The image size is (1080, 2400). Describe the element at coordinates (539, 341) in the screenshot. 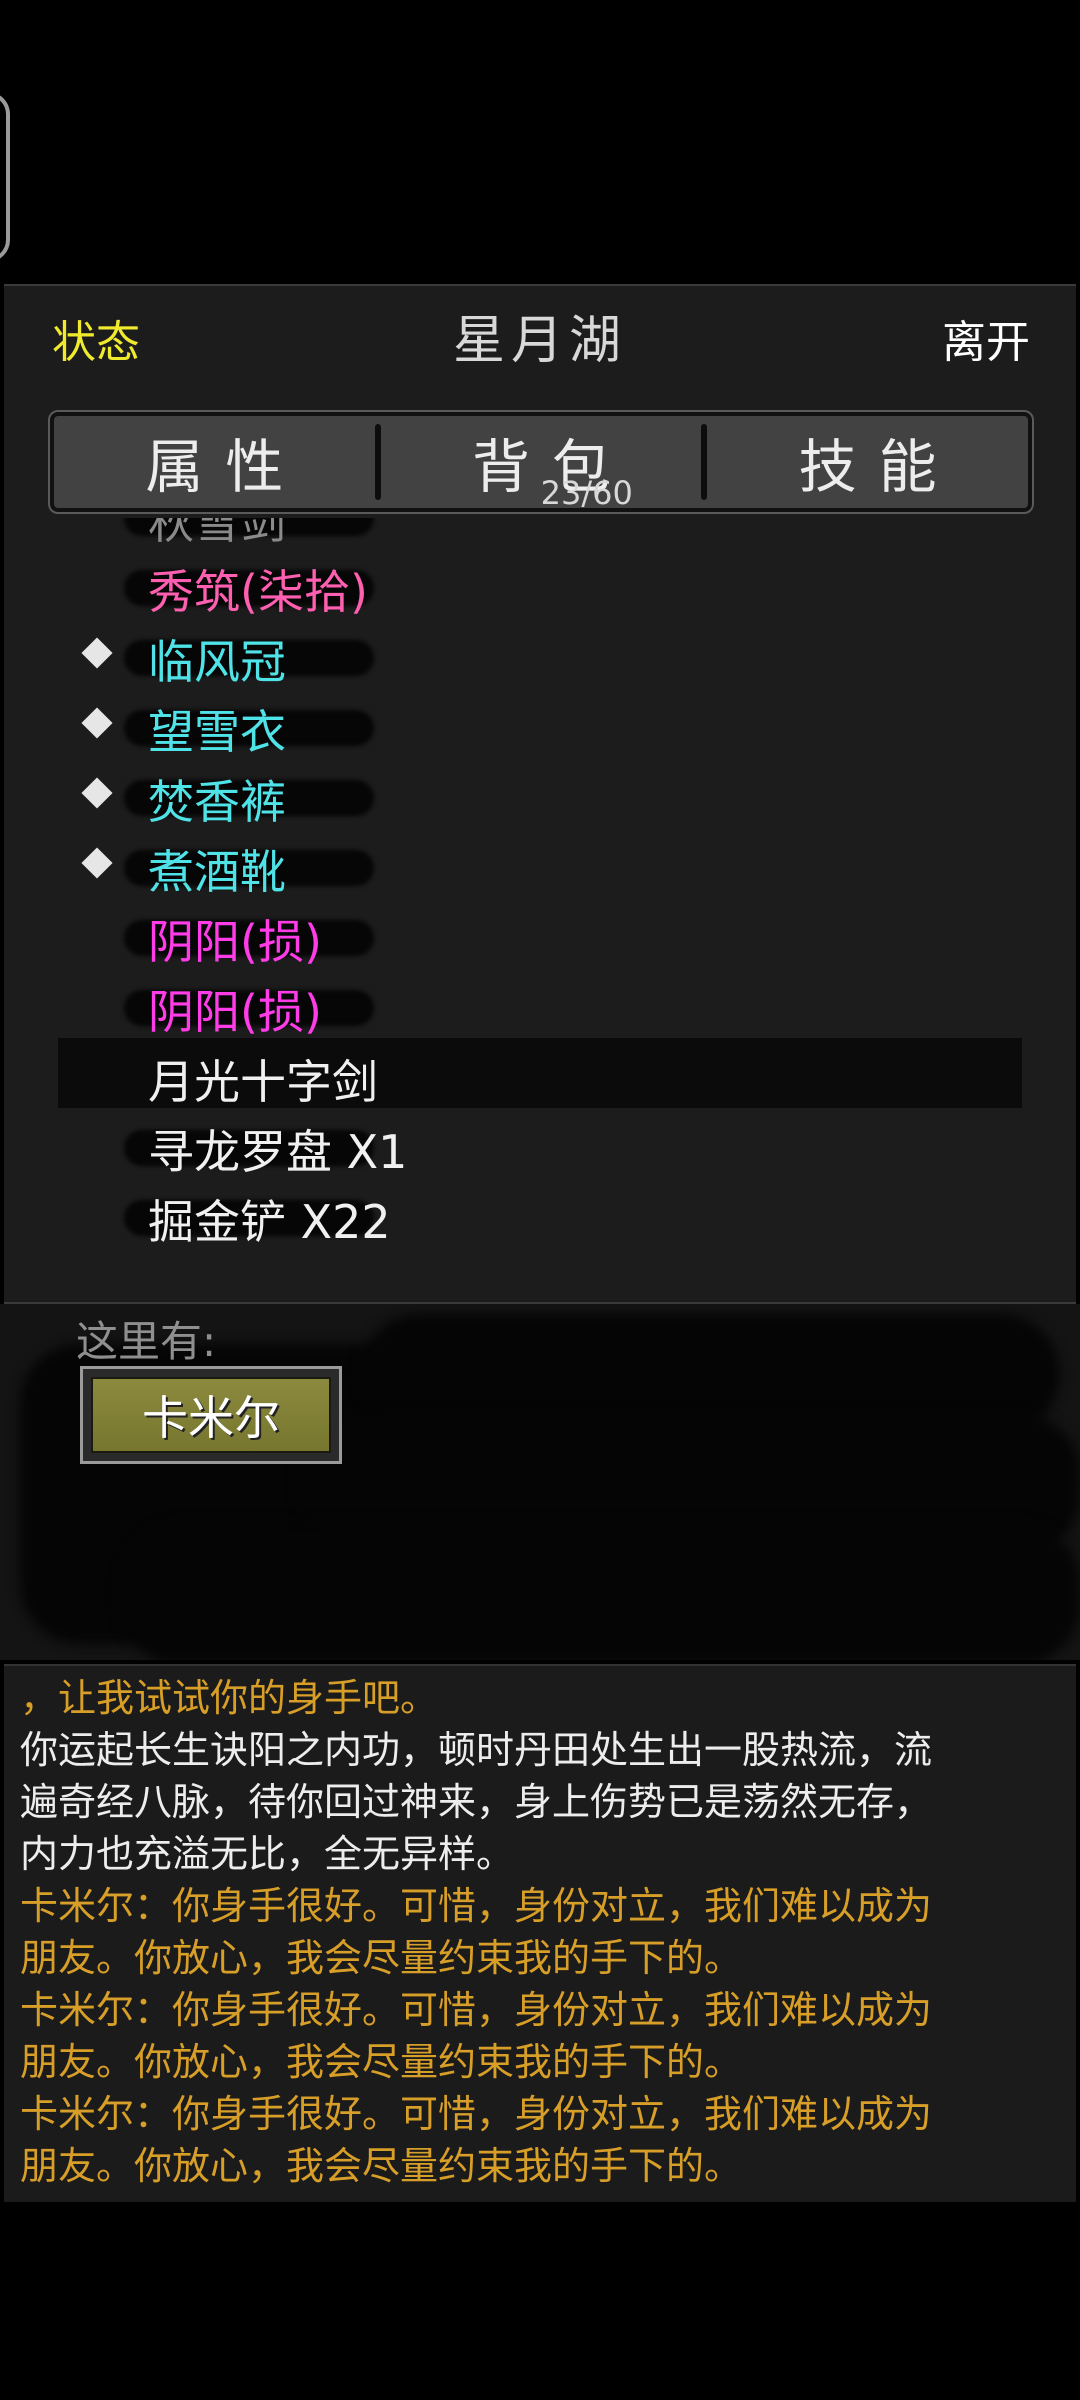

I see `location-title: 星月湖` at that location.